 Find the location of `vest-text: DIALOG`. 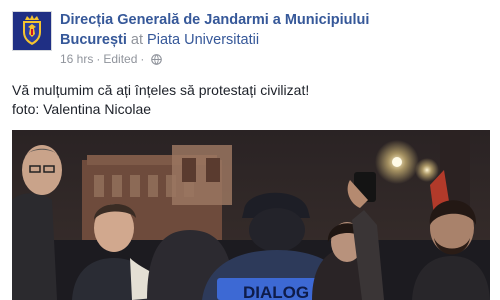

vest-text: DIALOG is located at coordinates (276, 291).